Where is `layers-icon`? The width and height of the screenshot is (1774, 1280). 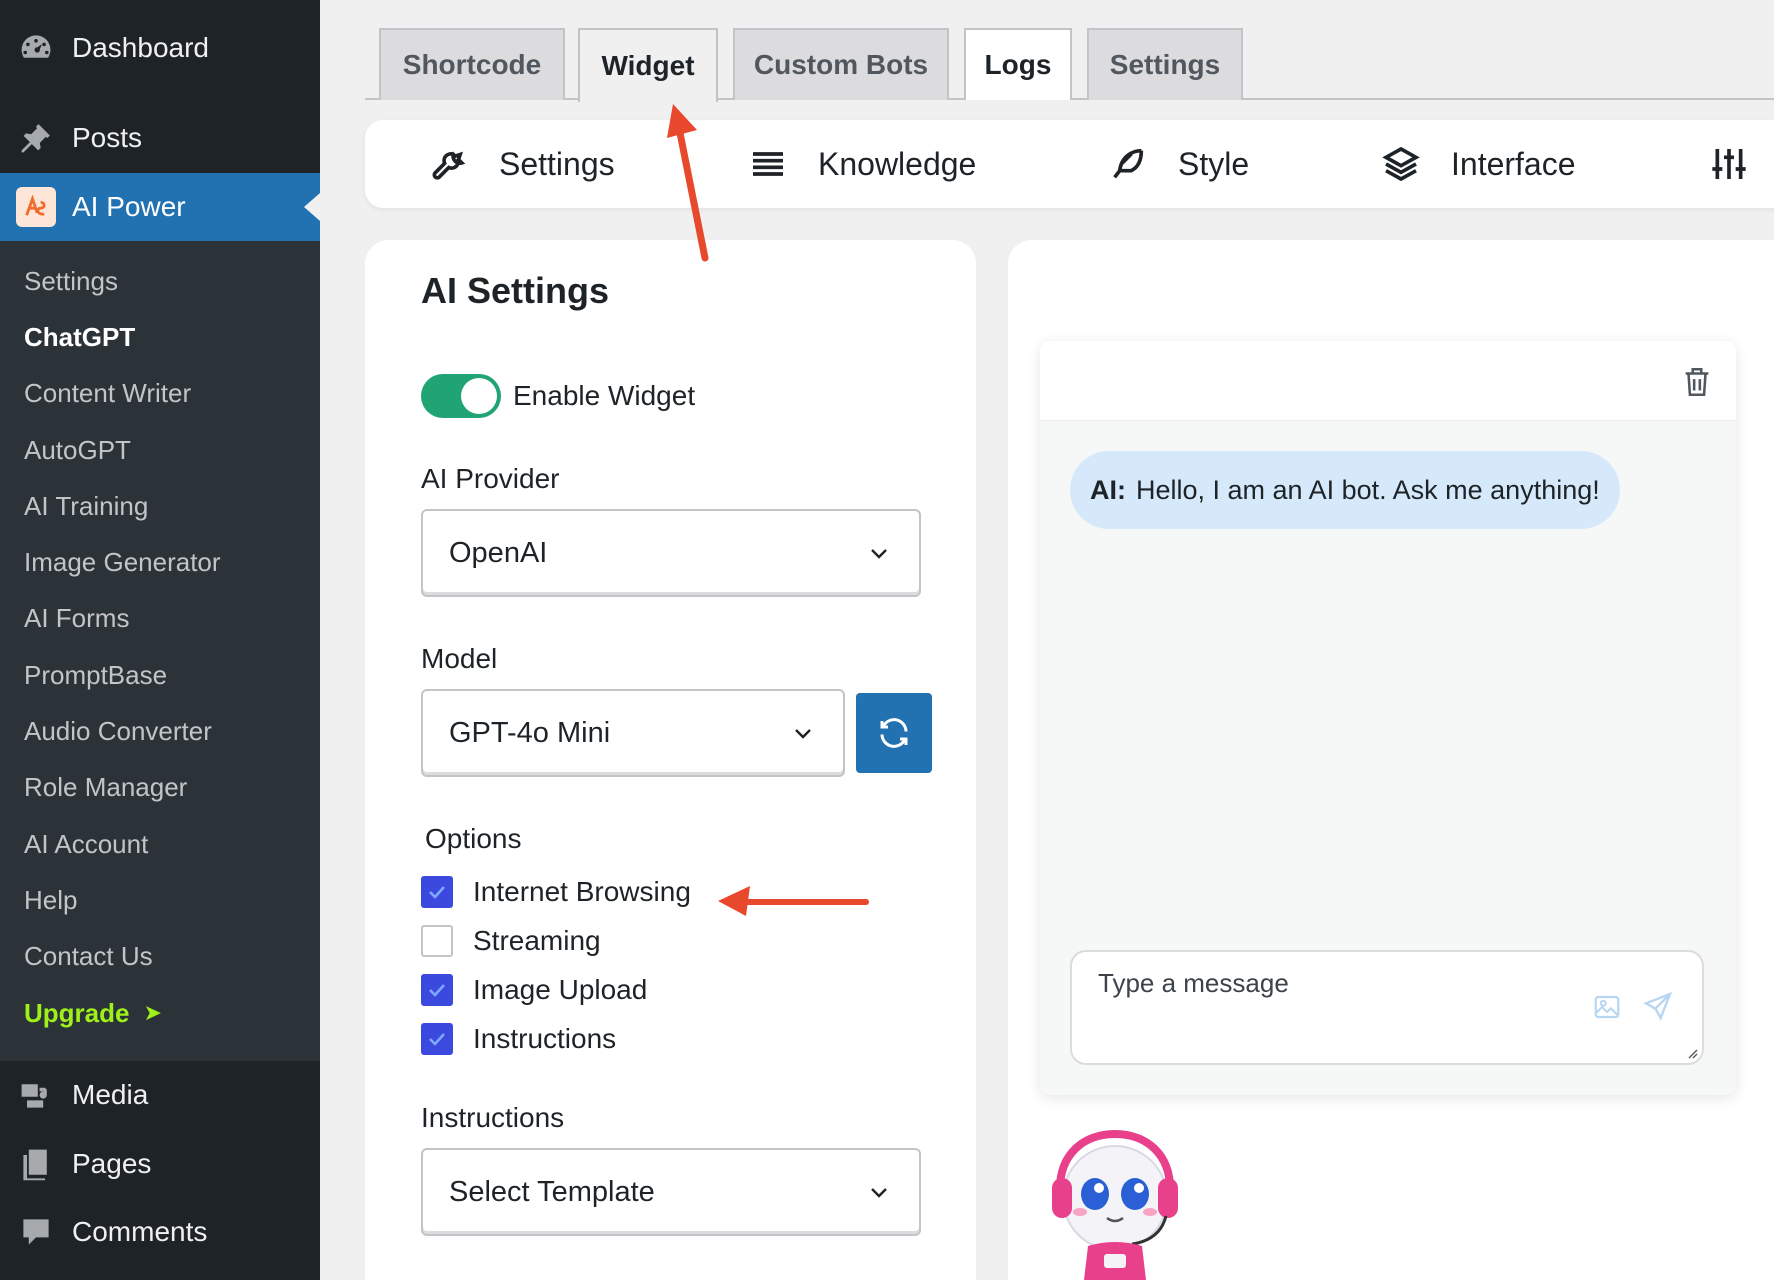
layers-icon is located at coordinates (1401, 164).